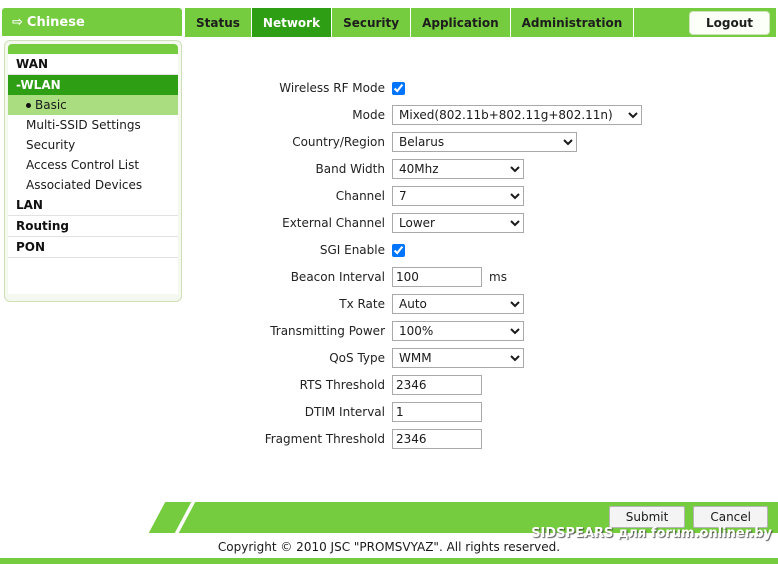 The height and width of the screenshot is (564, 778). I want to click on sidebar-item-pon: PON, so click(93, 247).